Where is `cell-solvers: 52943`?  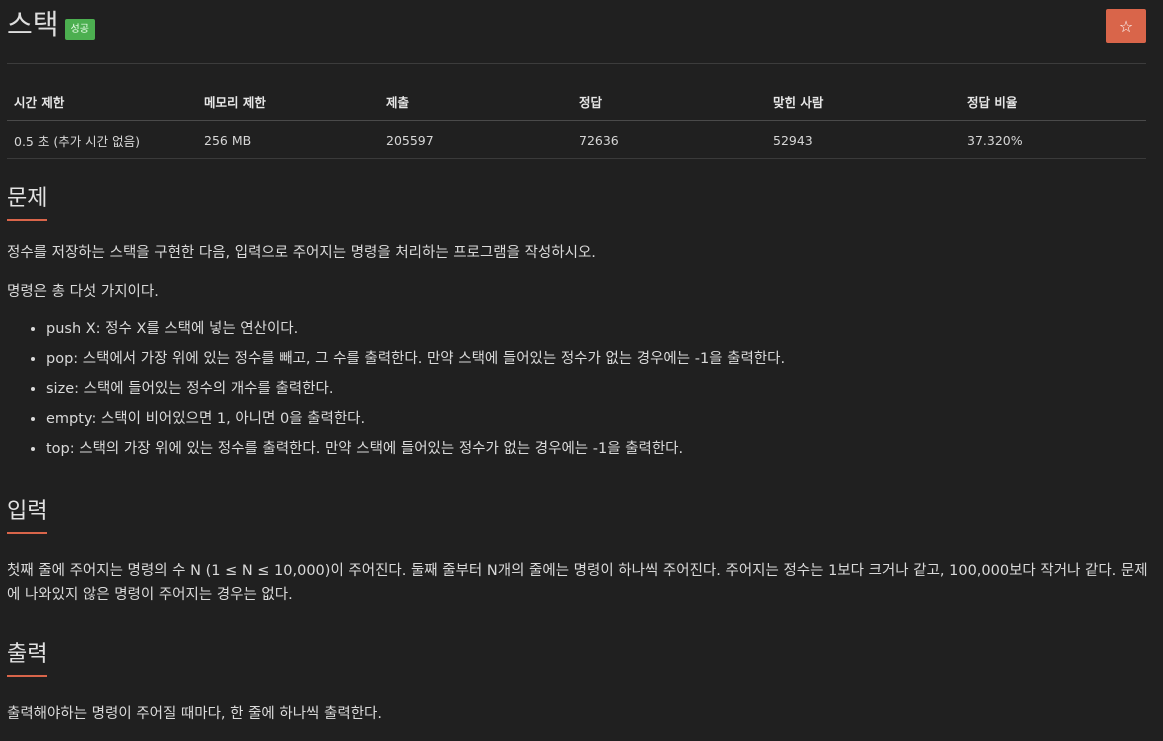 cell-solvers: 52943 is located at coordinates (863, 139).